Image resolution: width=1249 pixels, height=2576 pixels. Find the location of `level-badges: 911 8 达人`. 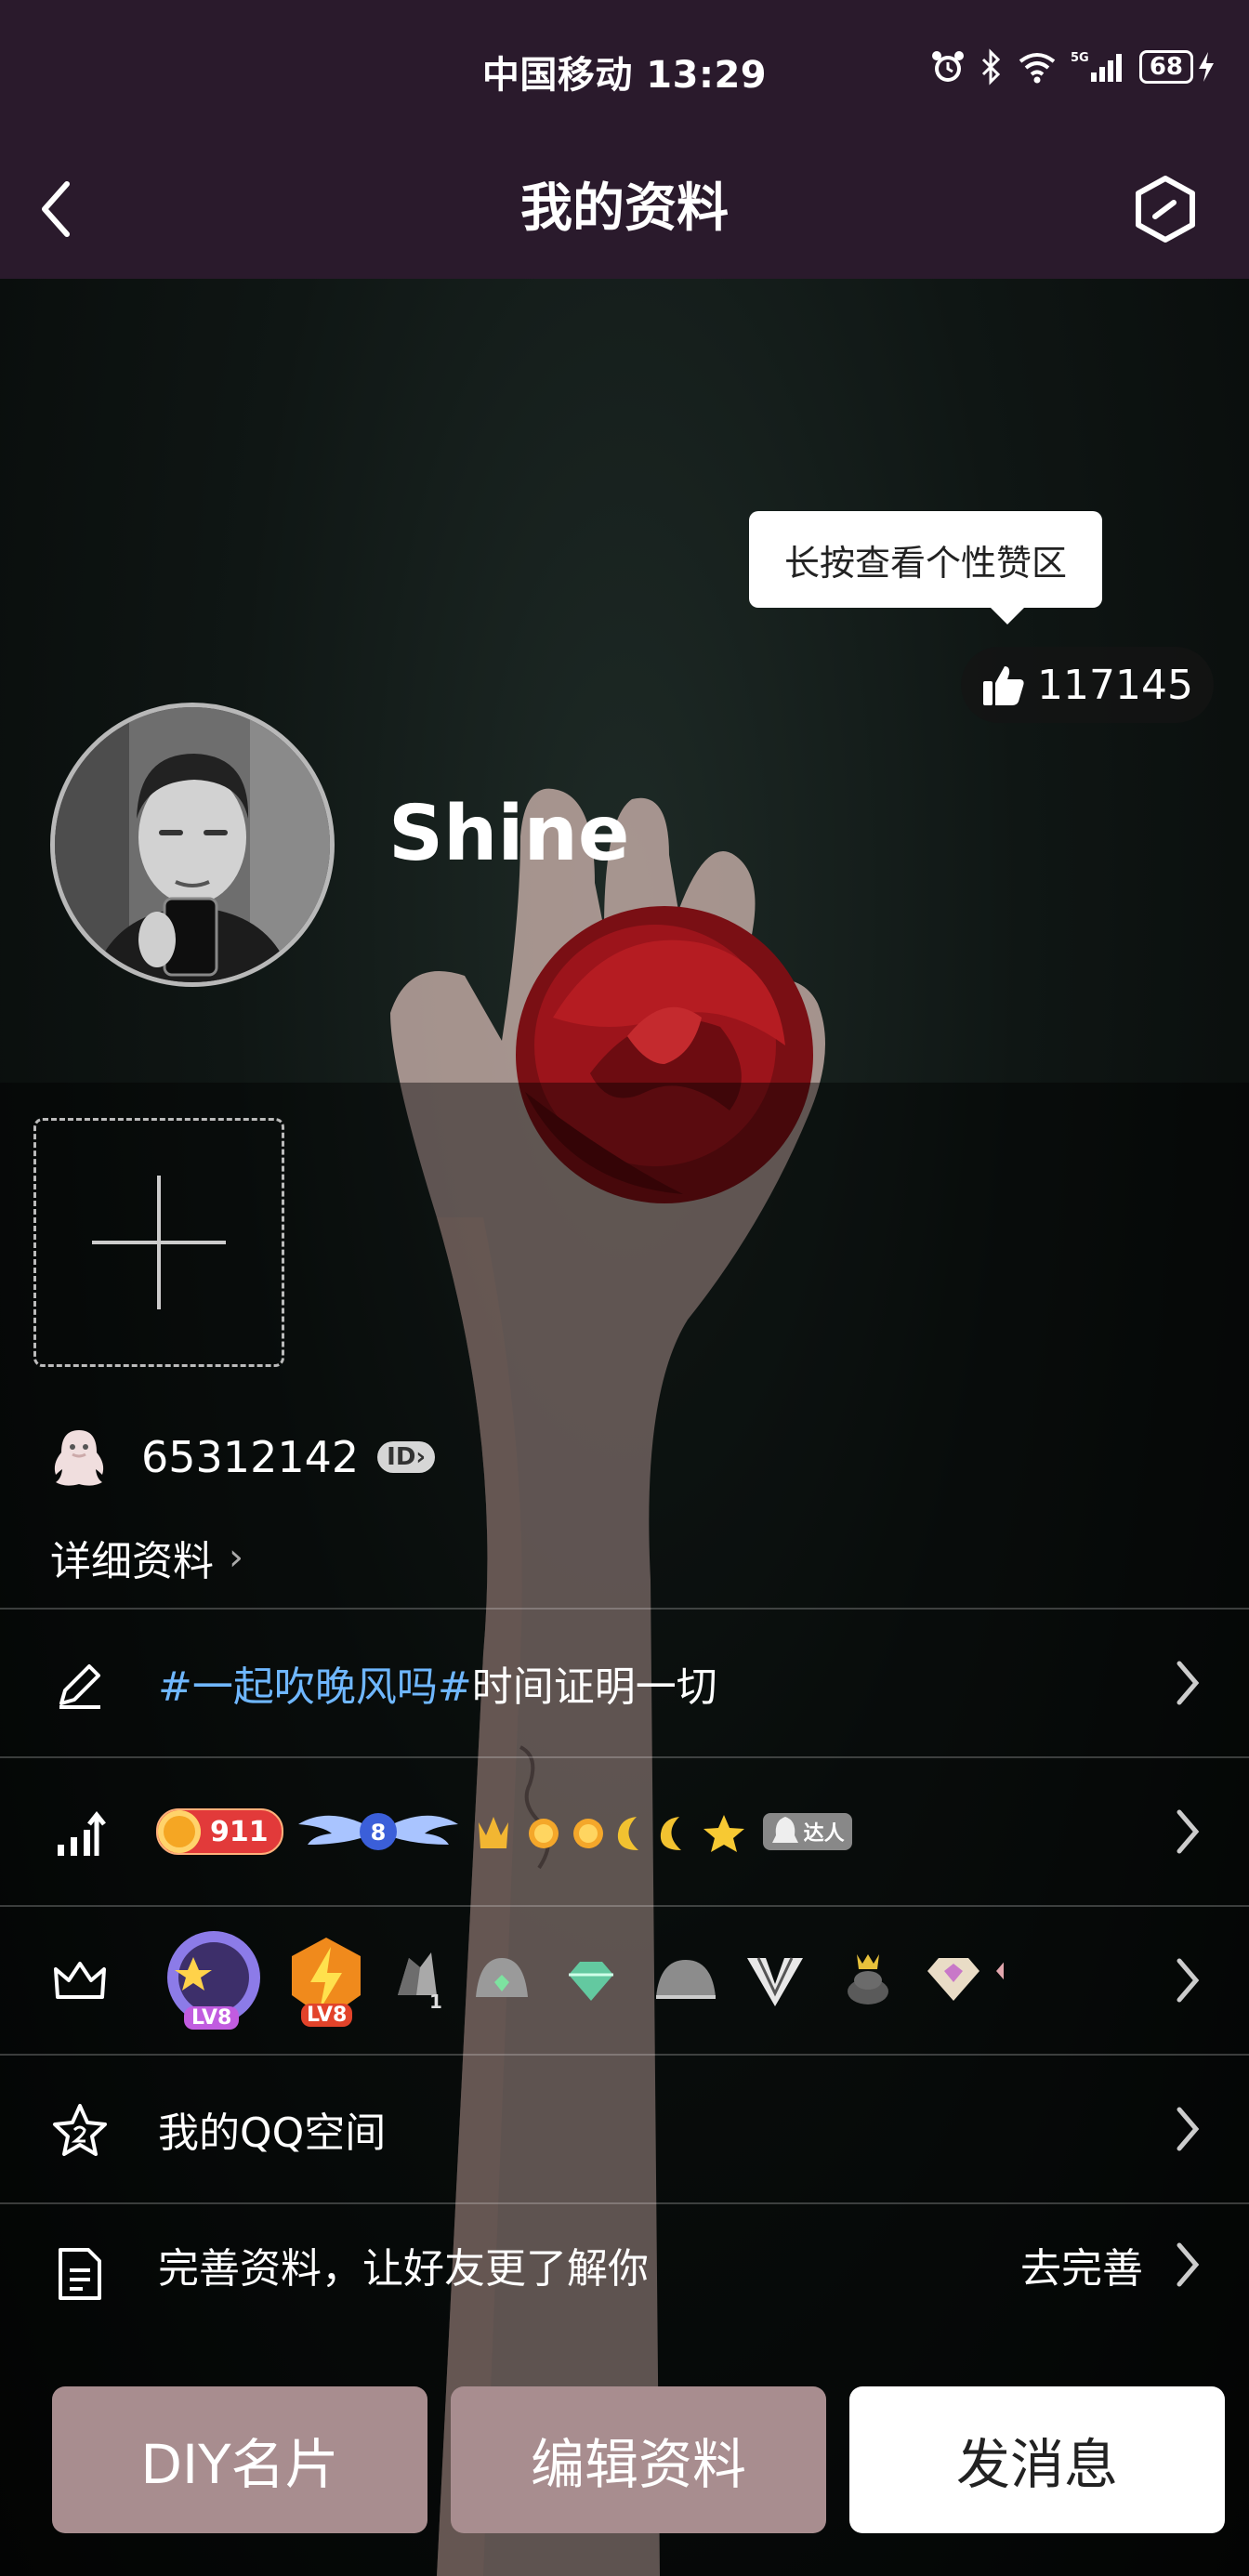

level-badges: 911 8 达人 is located at coordinates (504, 1831).